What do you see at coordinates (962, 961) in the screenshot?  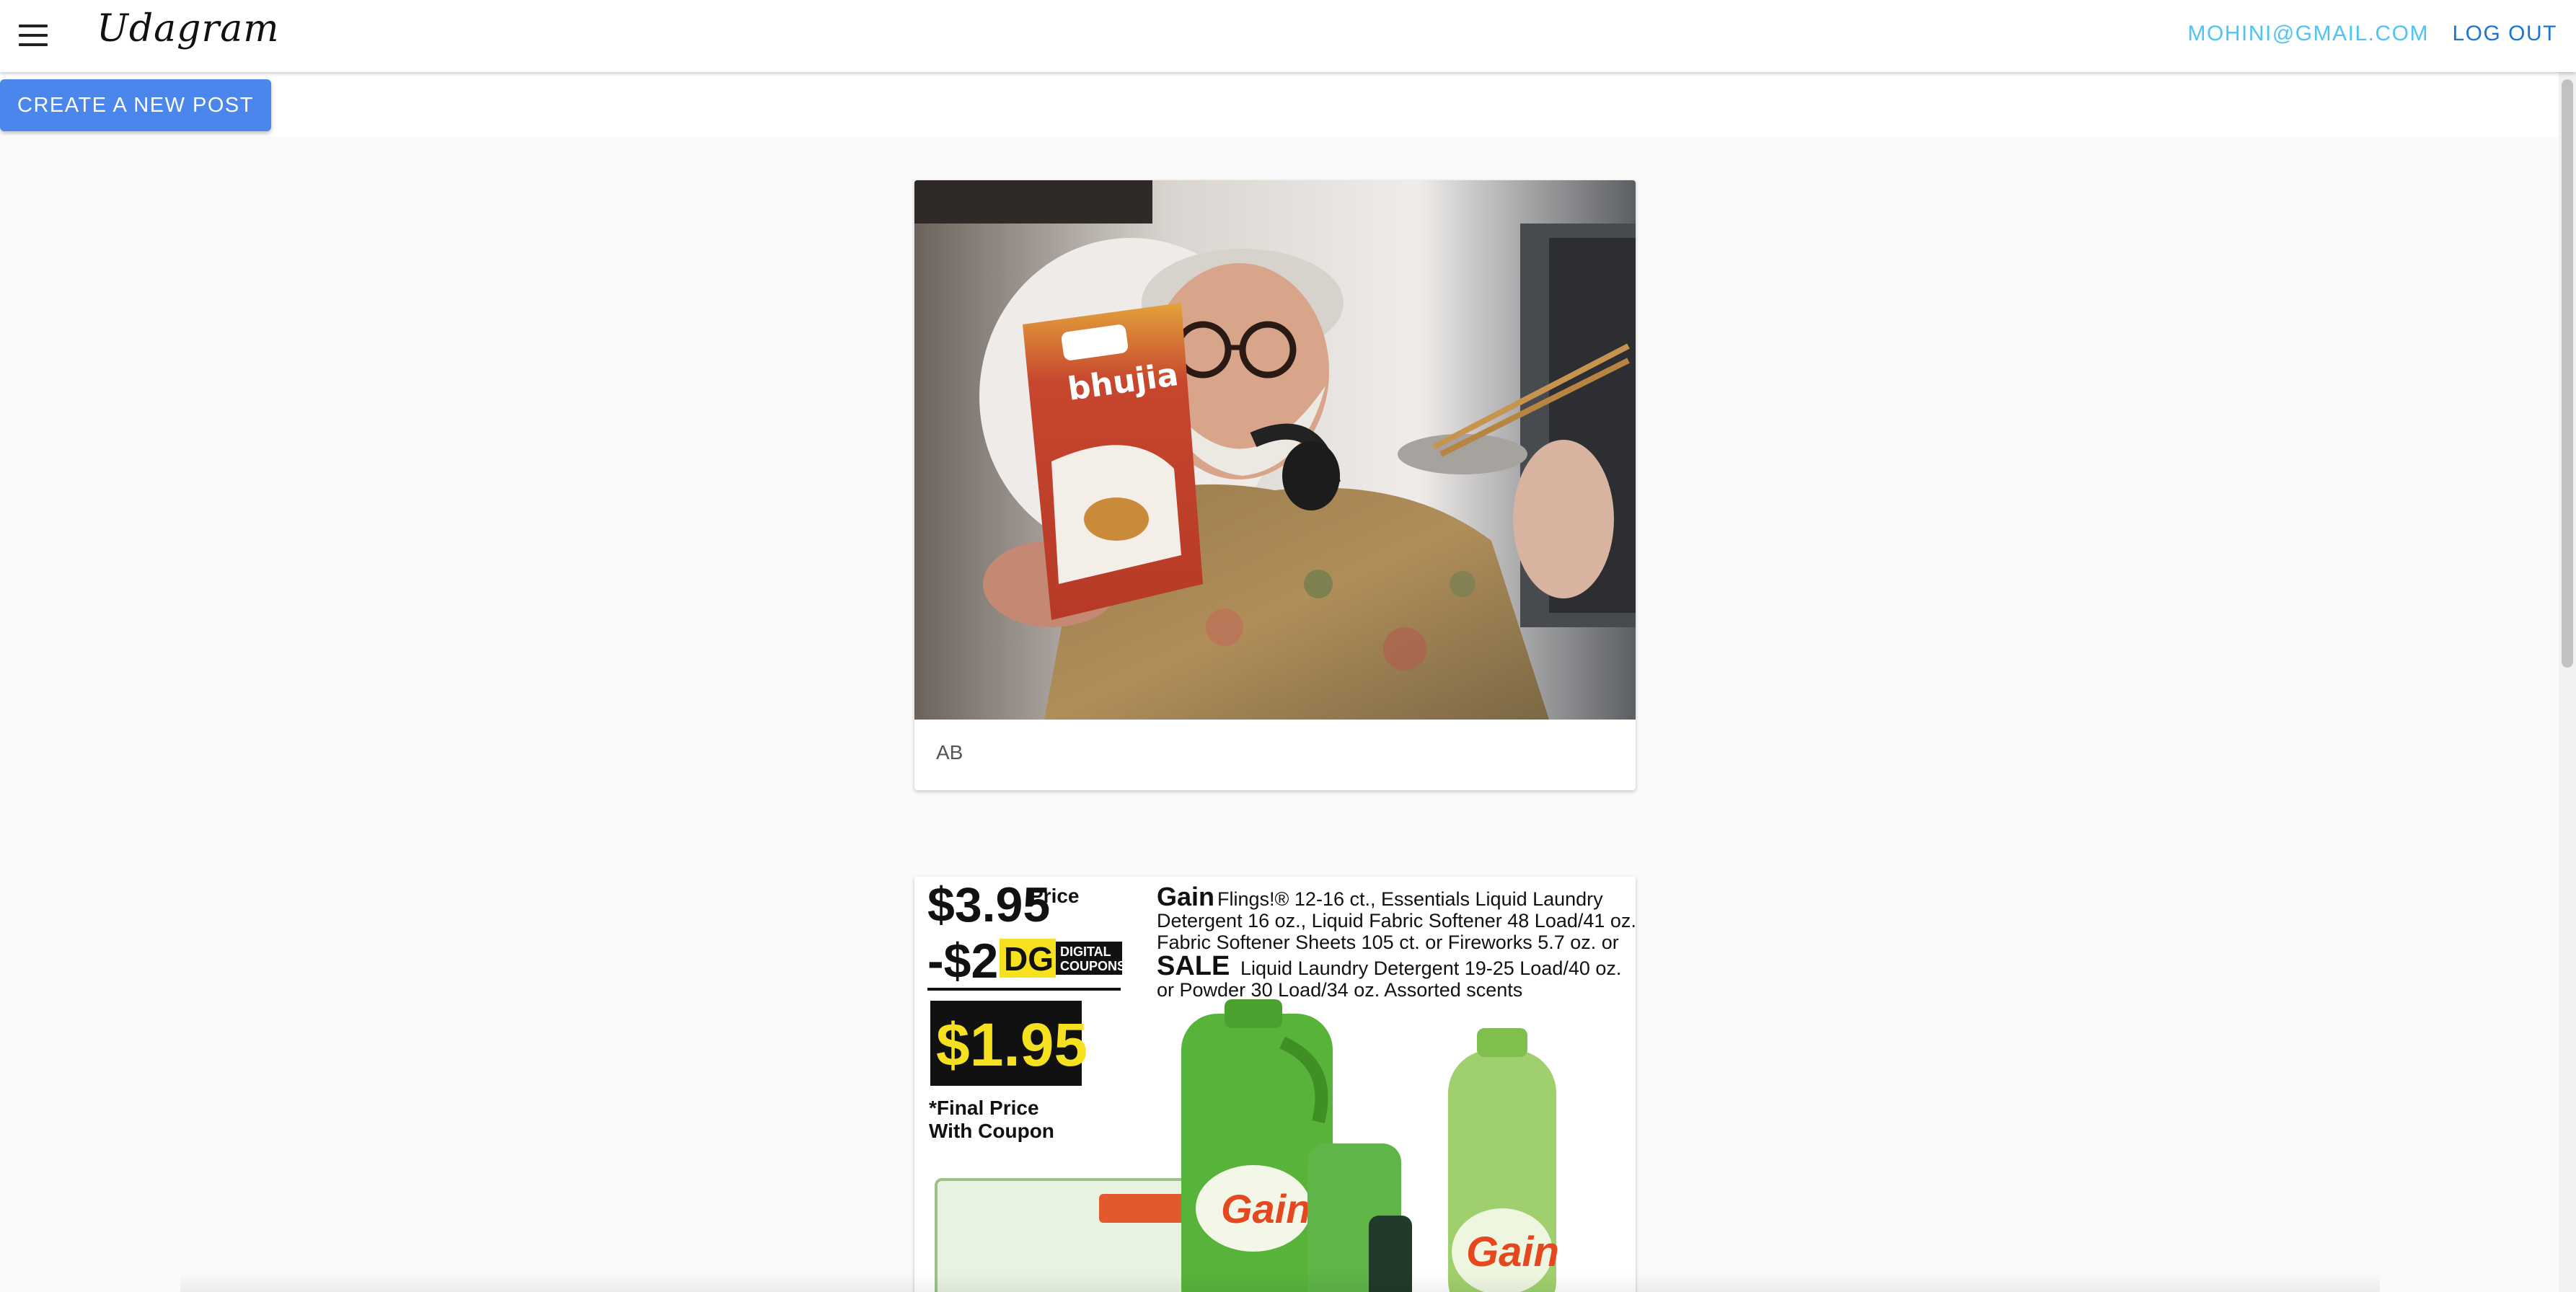 I see `ad-coupon: -$2` at bounding box center [962, 961].